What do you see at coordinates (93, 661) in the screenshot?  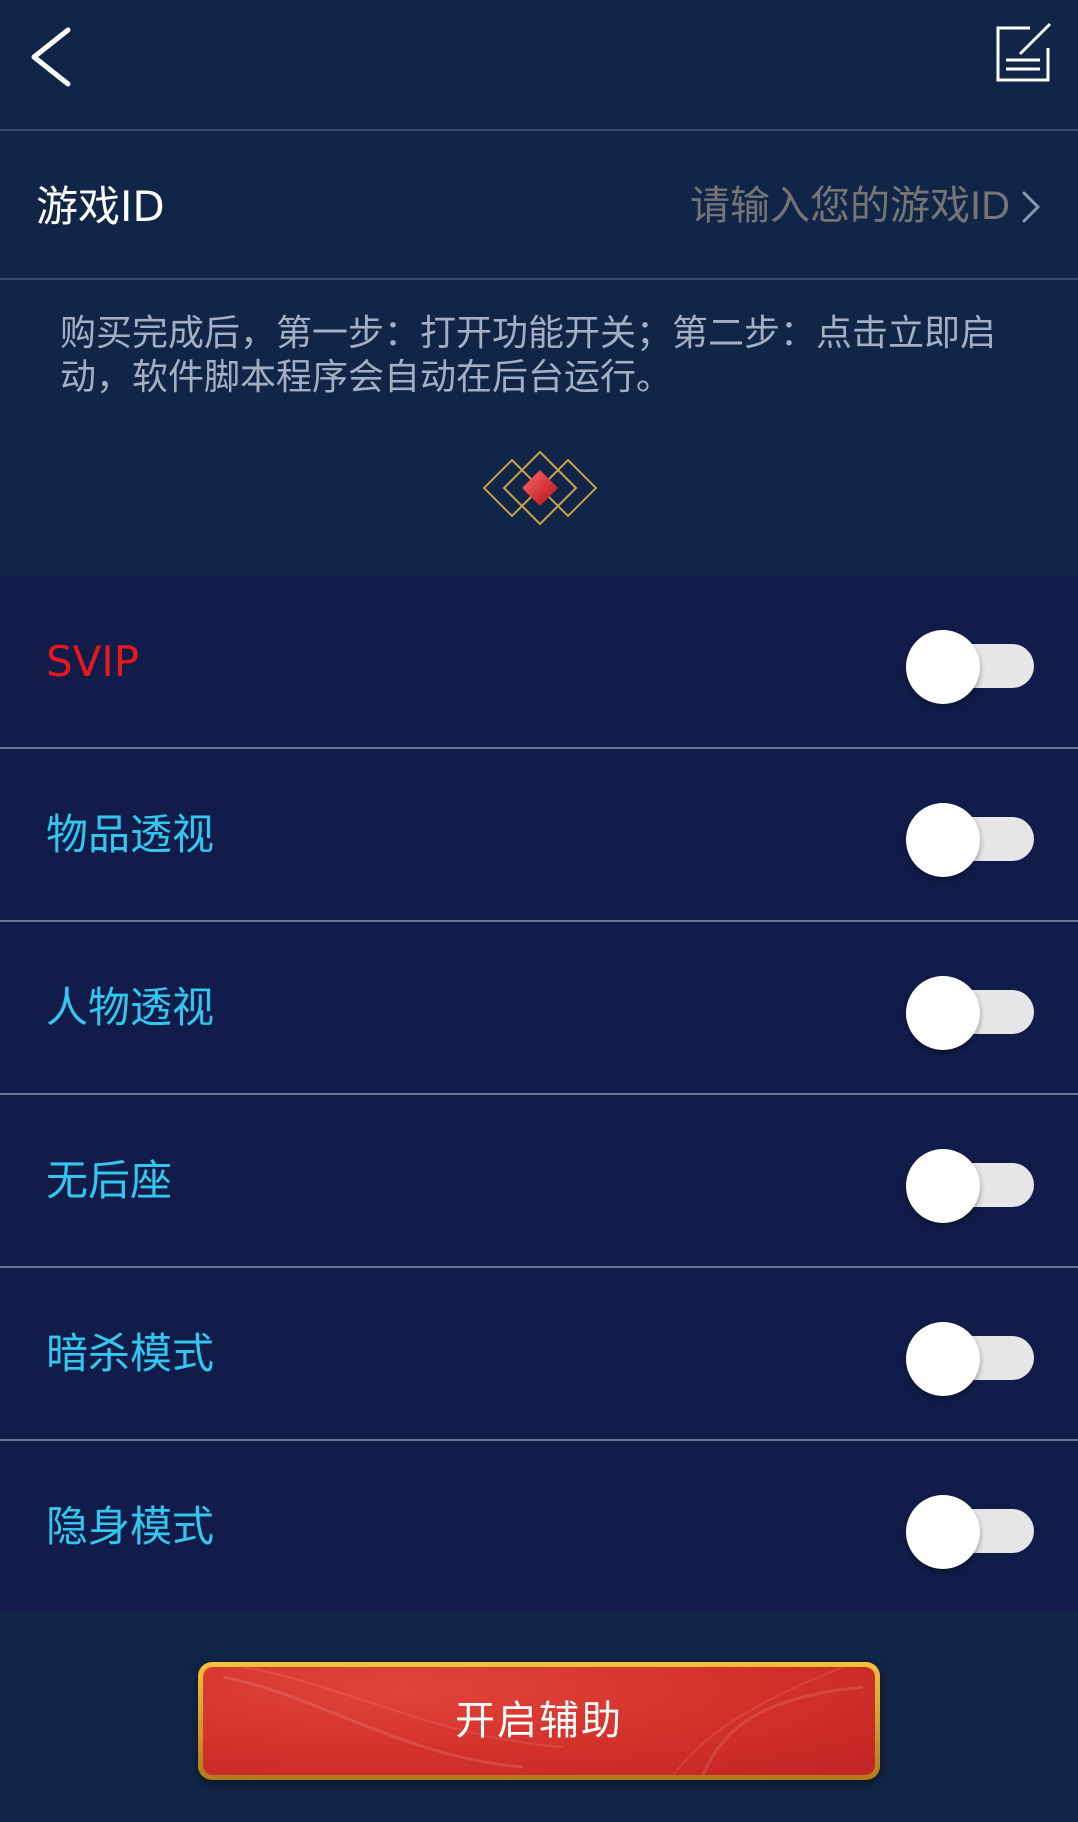 I see `toggle-label: SVIP` at bounding box center [93, 661].